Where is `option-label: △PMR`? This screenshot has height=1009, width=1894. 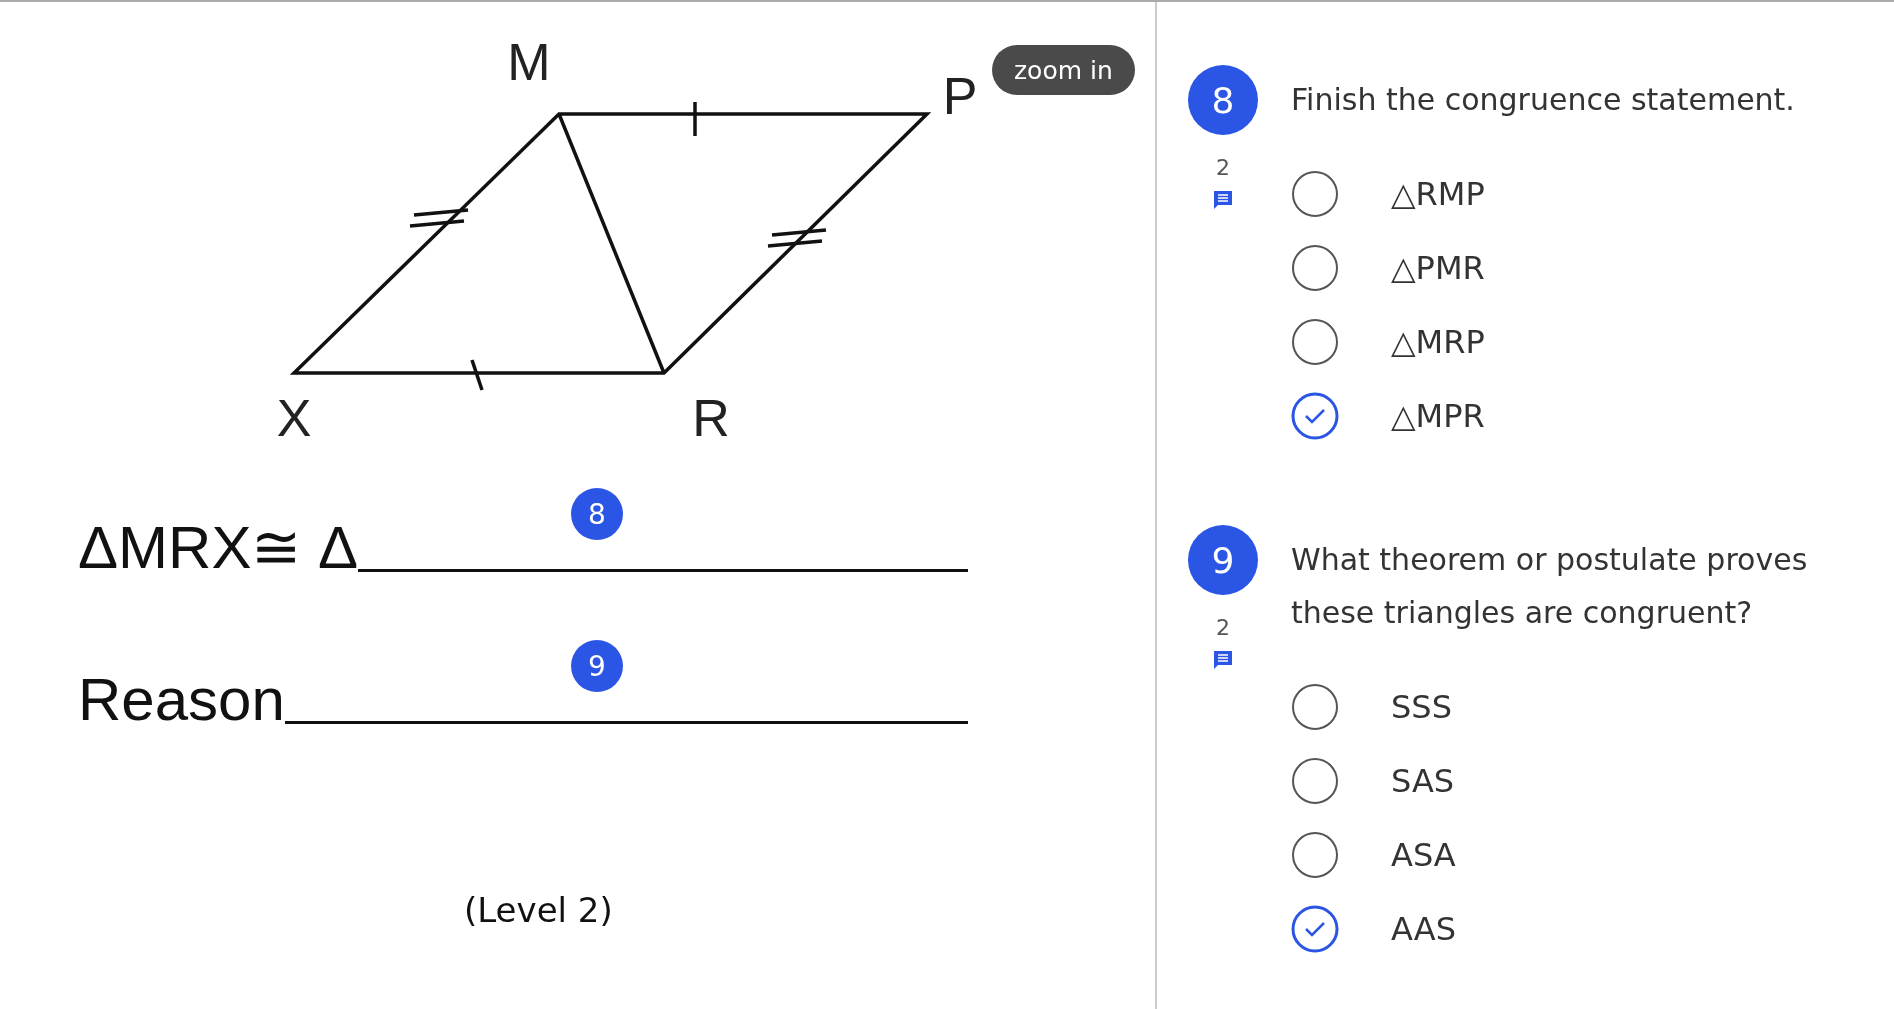 option-label: △PMR is located at coordinates (1438, 268).